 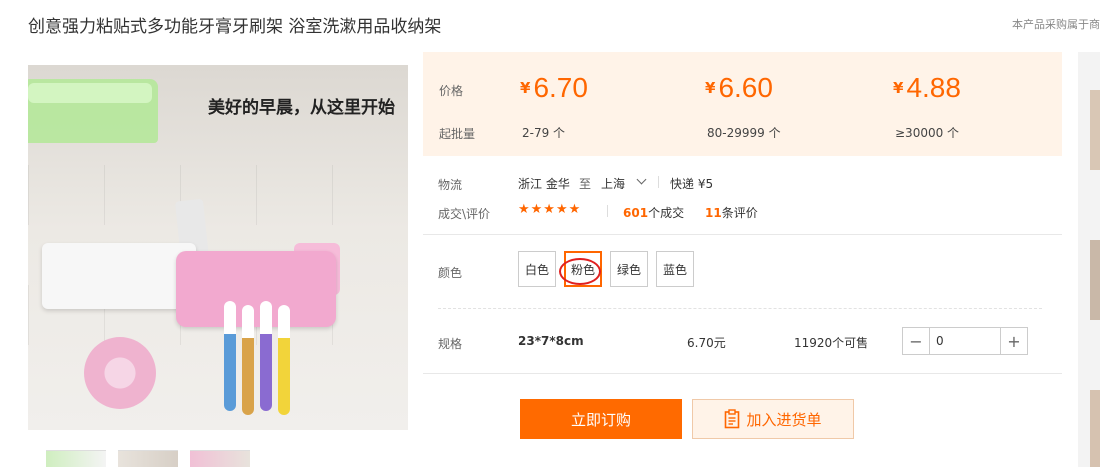 What do you see at coordinates (544, 184) in the screenshot?
I see `ship-from: 浙江 金华` at bounding box center [544, 184].